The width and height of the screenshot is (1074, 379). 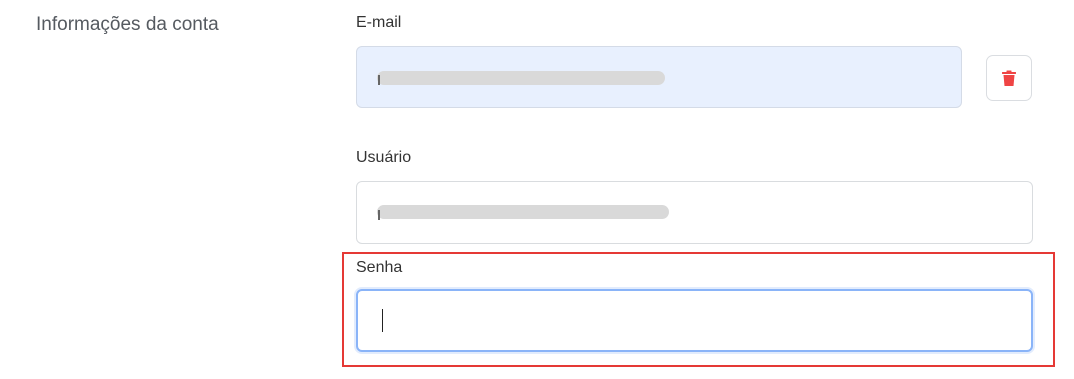 I want to click on email-label: E-mail, so click(x=379, y=22).